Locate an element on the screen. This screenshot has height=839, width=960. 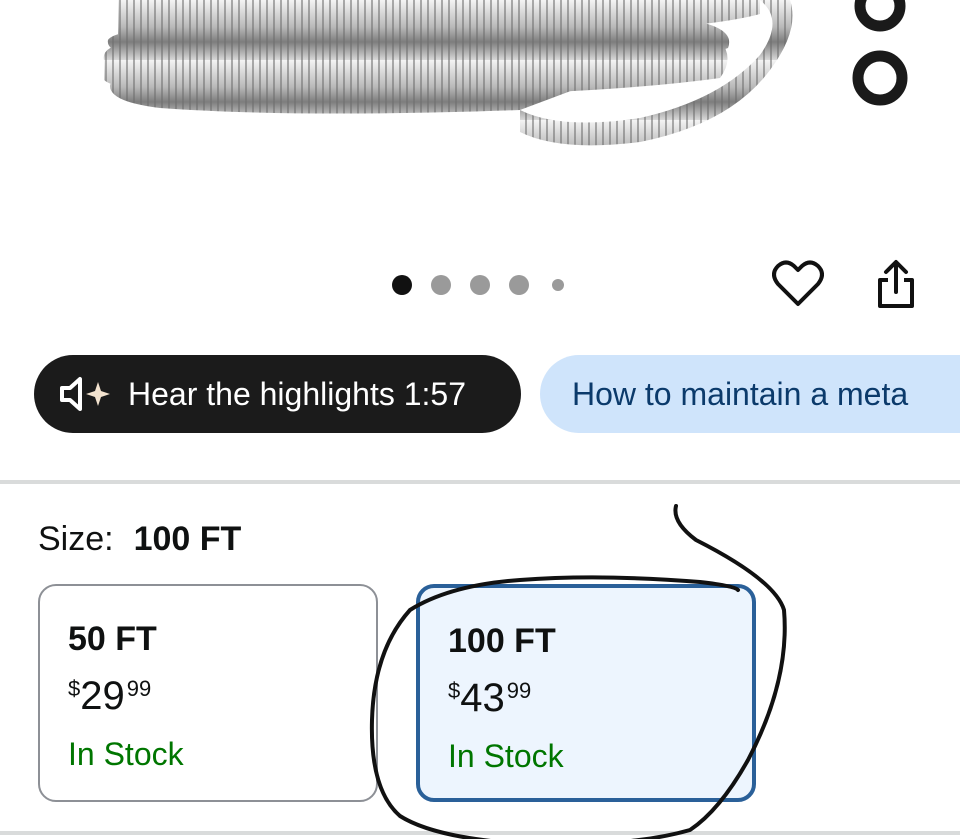
selected-size-value: 100 FT is located at coordinates (187, 539).